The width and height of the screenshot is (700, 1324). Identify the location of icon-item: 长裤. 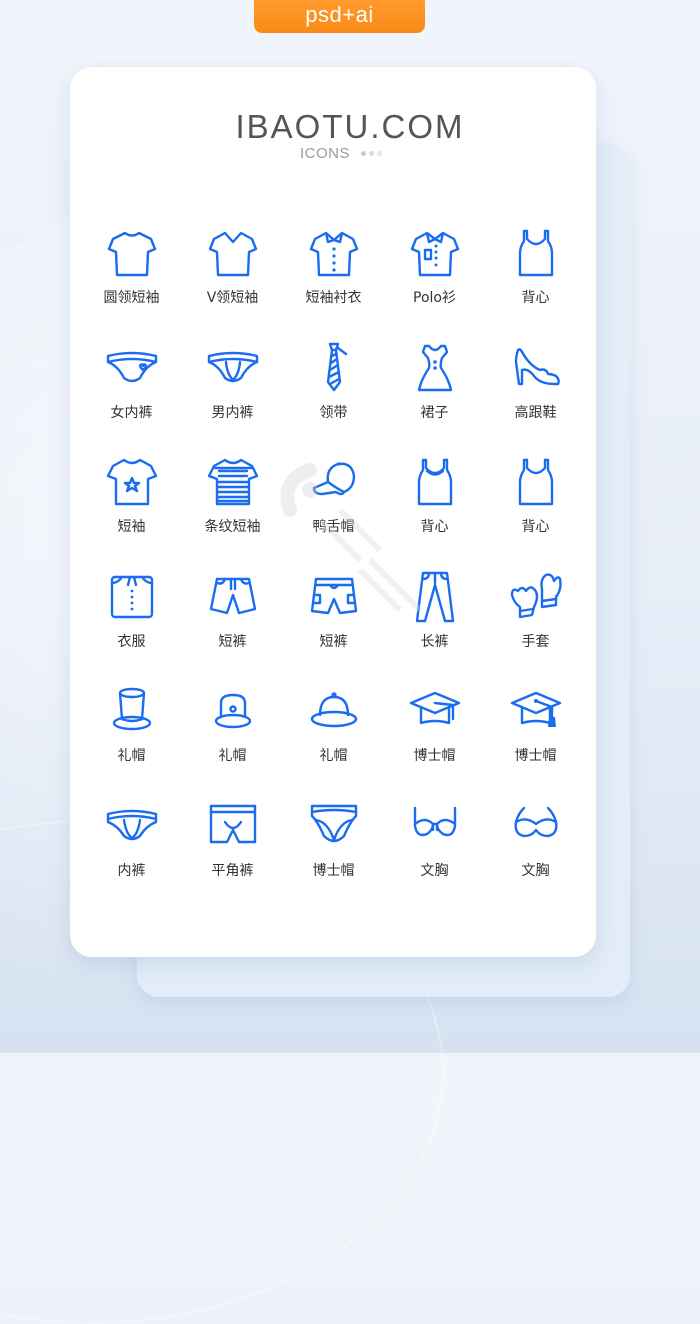
(434, 626).